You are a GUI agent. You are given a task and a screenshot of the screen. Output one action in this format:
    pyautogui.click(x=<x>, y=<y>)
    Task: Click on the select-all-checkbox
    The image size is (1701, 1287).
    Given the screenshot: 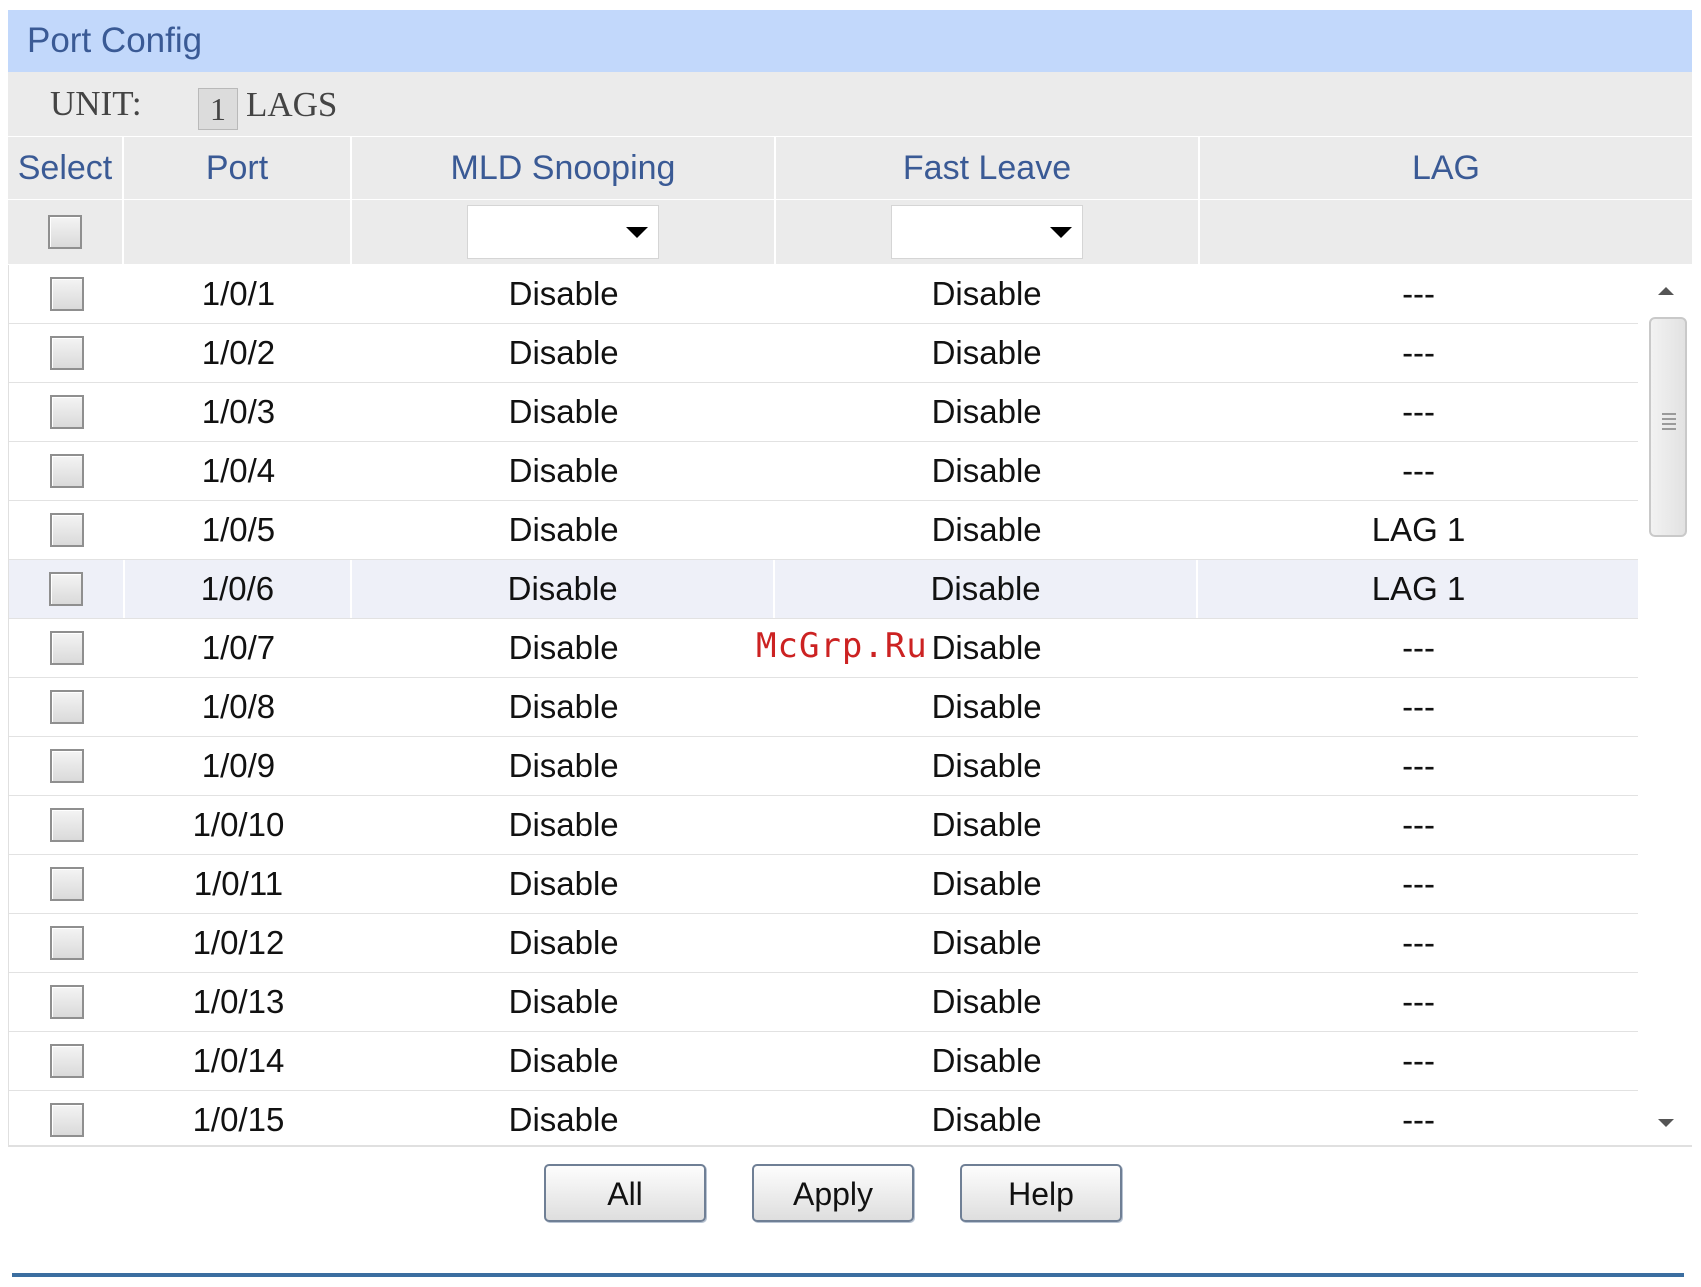 What is the action you would take?
    pyautogui.click(x=65, y=232)
    